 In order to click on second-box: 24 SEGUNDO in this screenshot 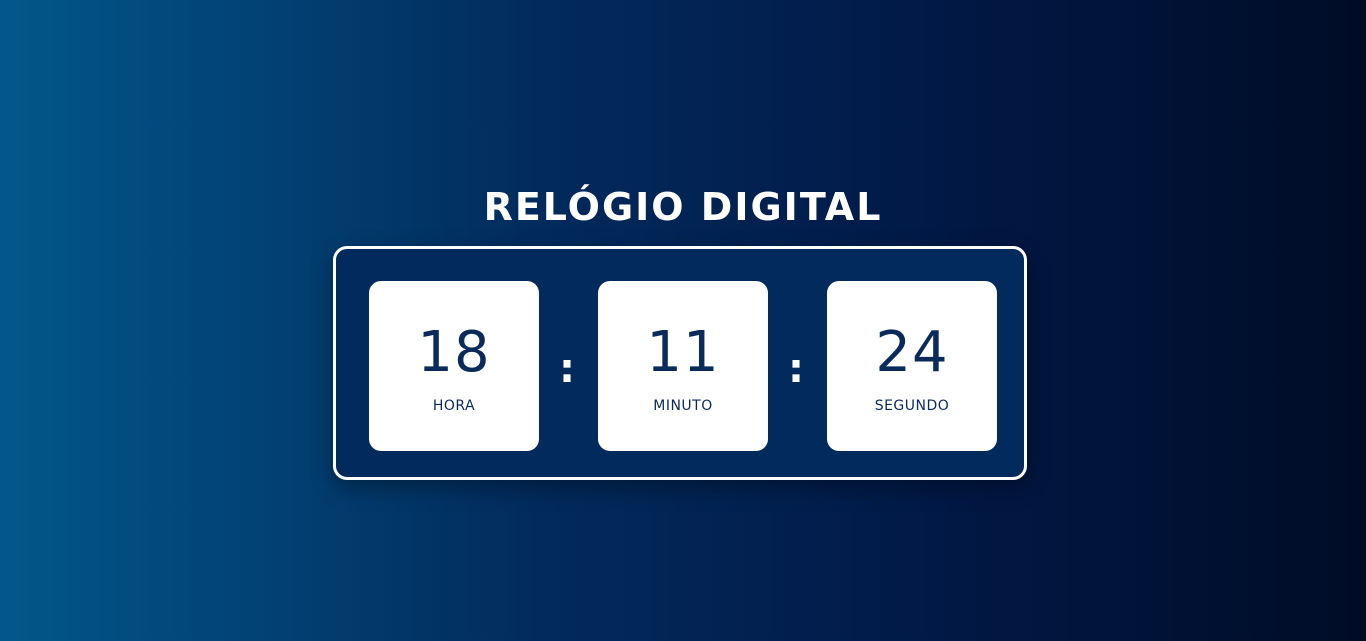, I will do `click(912, 366)`.